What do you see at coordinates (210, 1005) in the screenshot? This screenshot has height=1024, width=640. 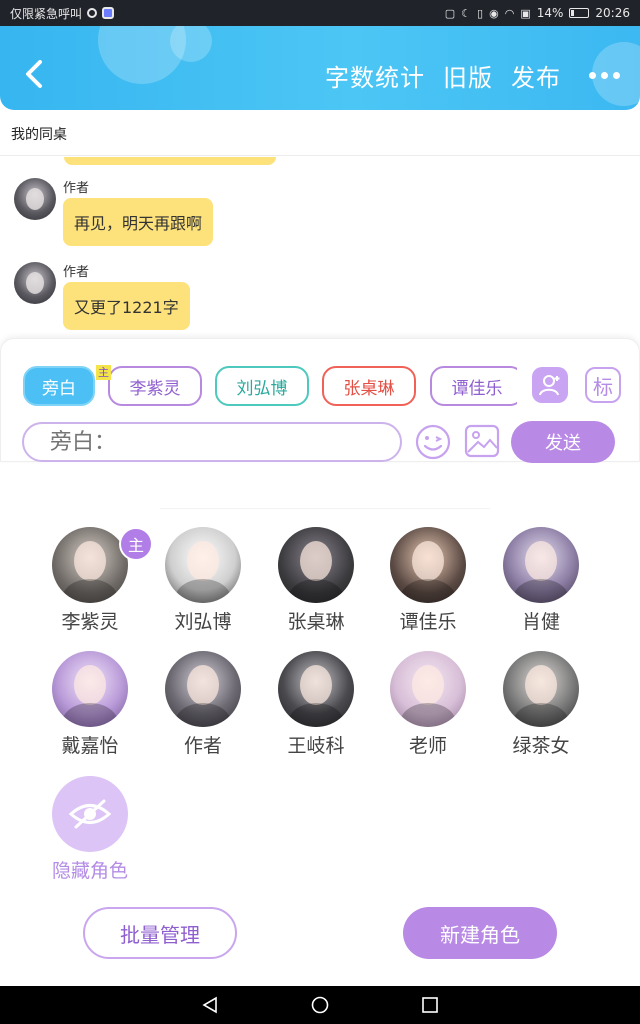 I see `nav-back-icon` at bounding box center [210, 1005].